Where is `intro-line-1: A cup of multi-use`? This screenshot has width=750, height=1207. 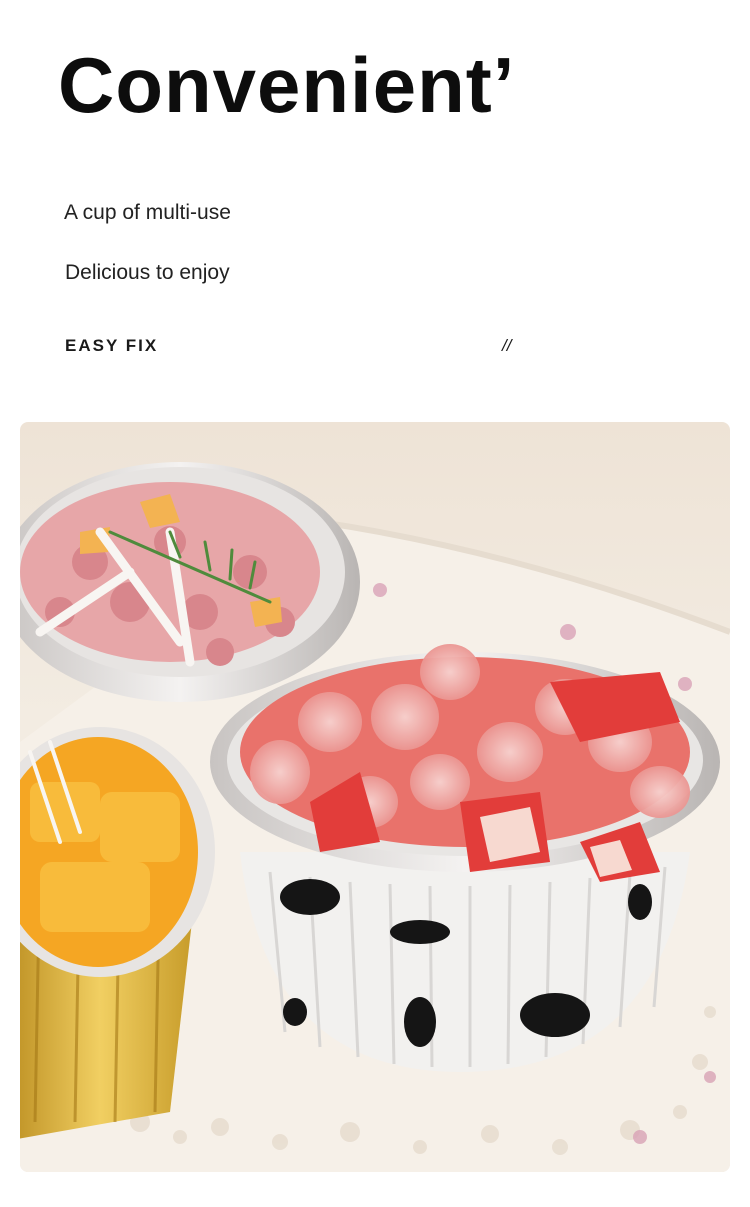 intro-line-1: A cup of multi-use is located at coordinates (147, 212).